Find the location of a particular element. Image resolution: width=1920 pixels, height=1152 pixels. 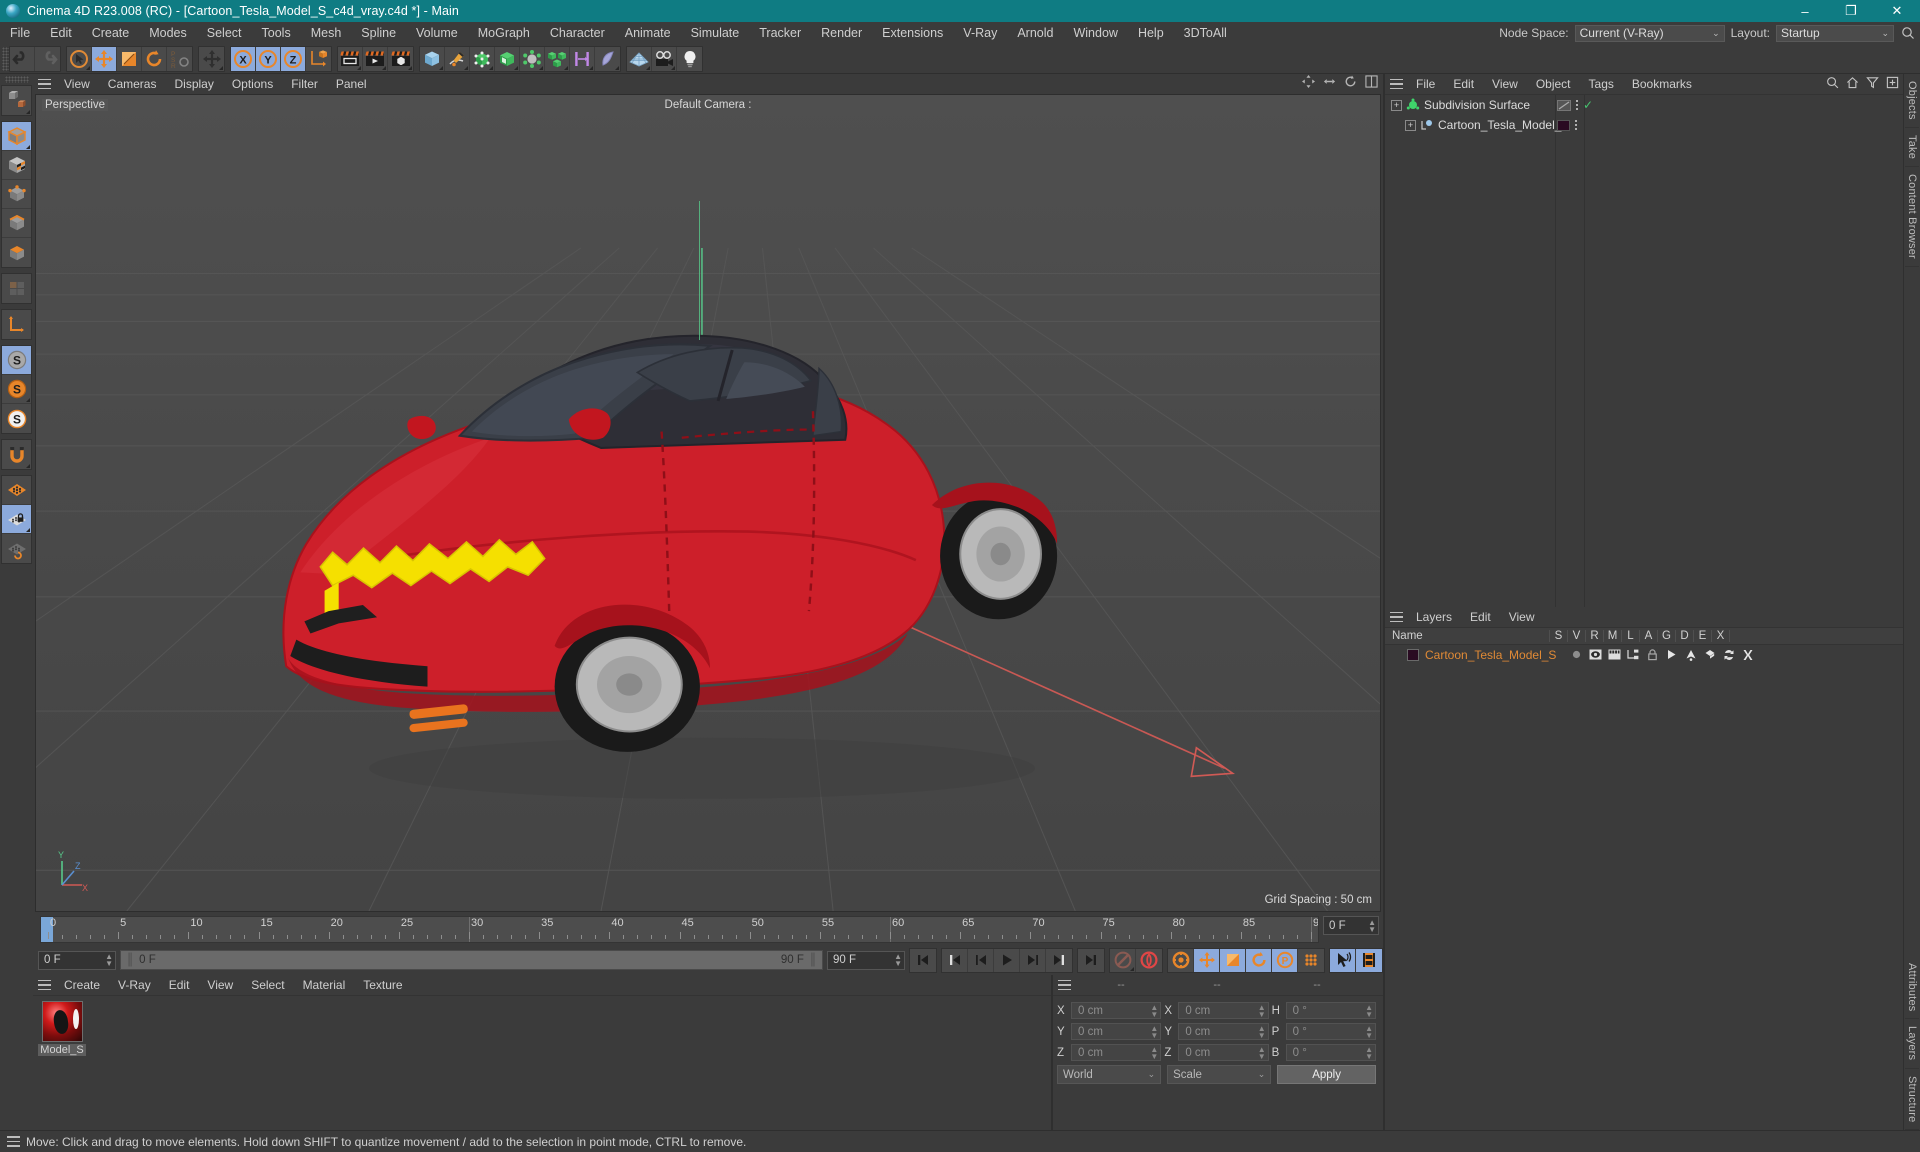

viewport-solo-off-button: S is located at coordinates (16, 360).